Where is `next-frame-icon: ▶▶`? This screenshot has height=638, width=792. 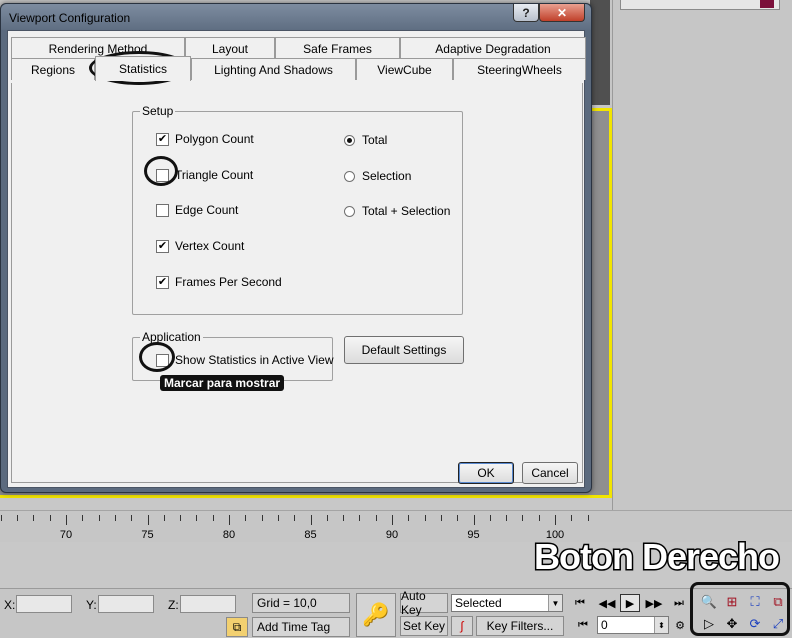
next-frame-icon: ▶▶ is located at coordinates (654, 603).